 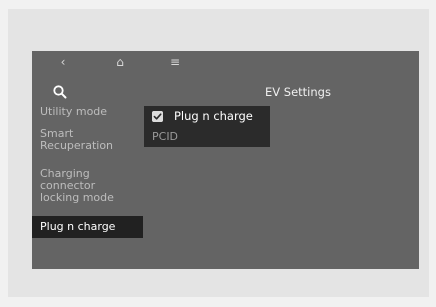 I want to click on back-icon: ‹, so click(x=63, y=62).